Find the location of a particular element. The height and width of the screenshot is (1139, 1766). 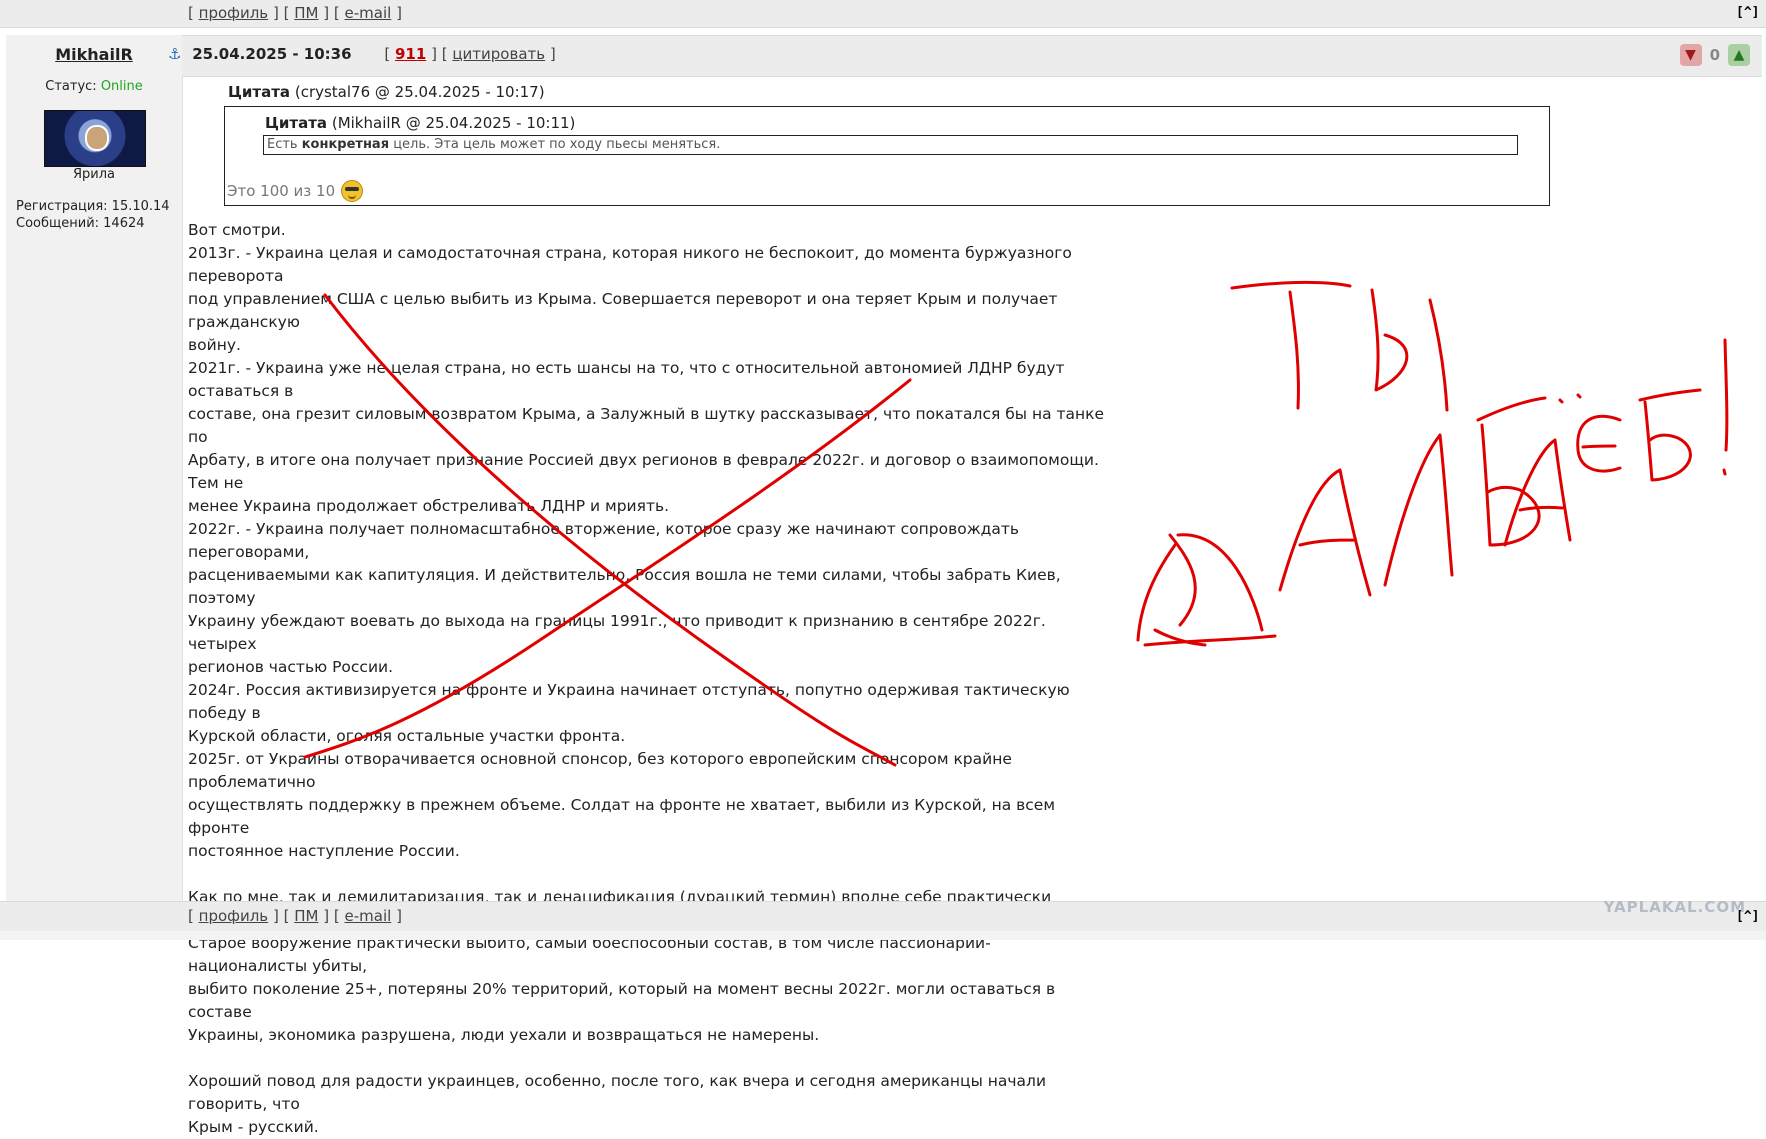

anchor-icon: ⚓ is located at coordinates (174, 54).